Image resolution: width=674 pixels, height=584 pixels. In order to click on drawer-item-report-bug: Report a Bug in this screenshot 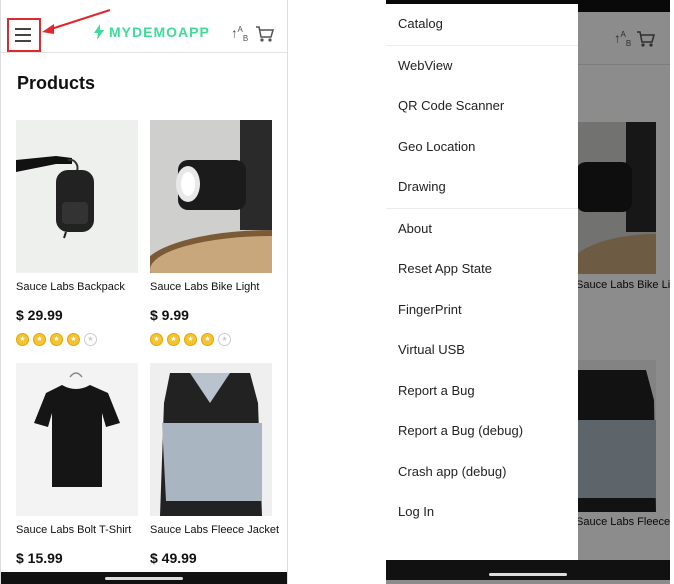, I will do `click(482, 391)`.